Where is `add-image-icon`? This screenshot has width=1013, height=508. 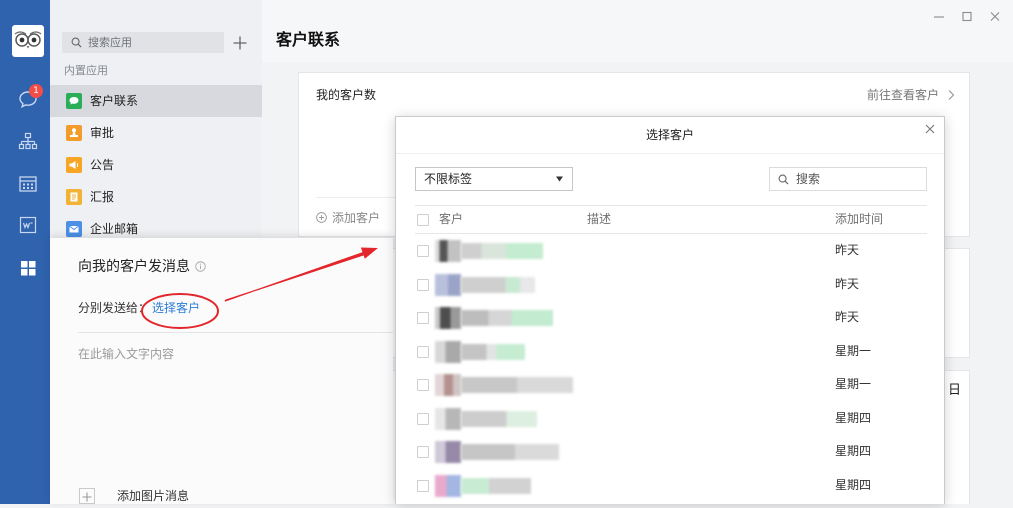 add-image-icon is located at coordinates (87, 496).